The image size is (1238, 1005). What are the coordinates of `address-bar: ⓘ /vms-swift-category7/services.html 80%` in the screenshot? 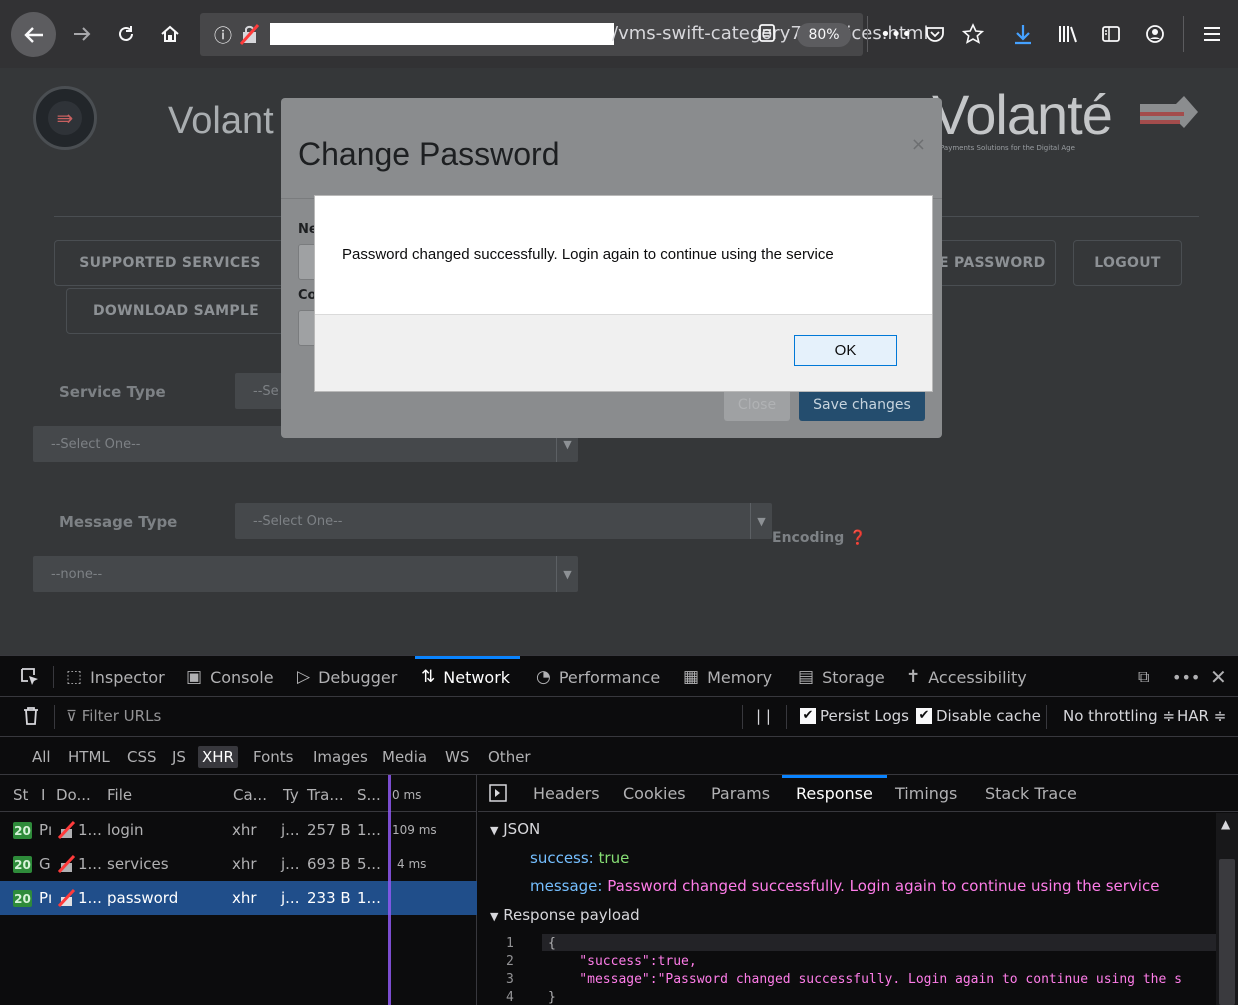 It's located at (564, 34).